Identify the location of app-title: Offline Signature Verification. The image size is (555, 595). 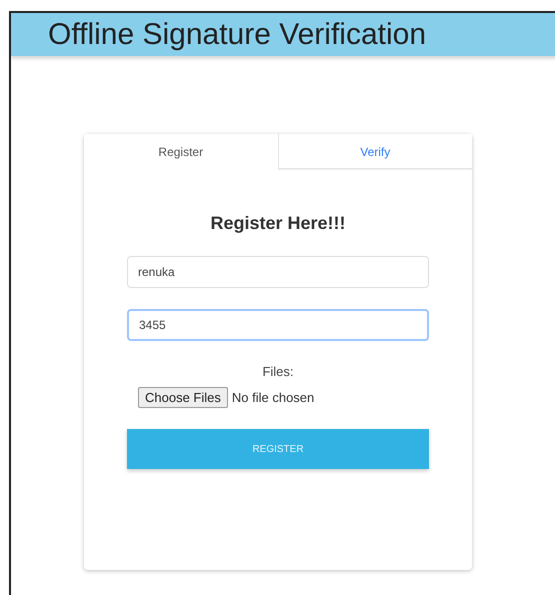
(237, 35).